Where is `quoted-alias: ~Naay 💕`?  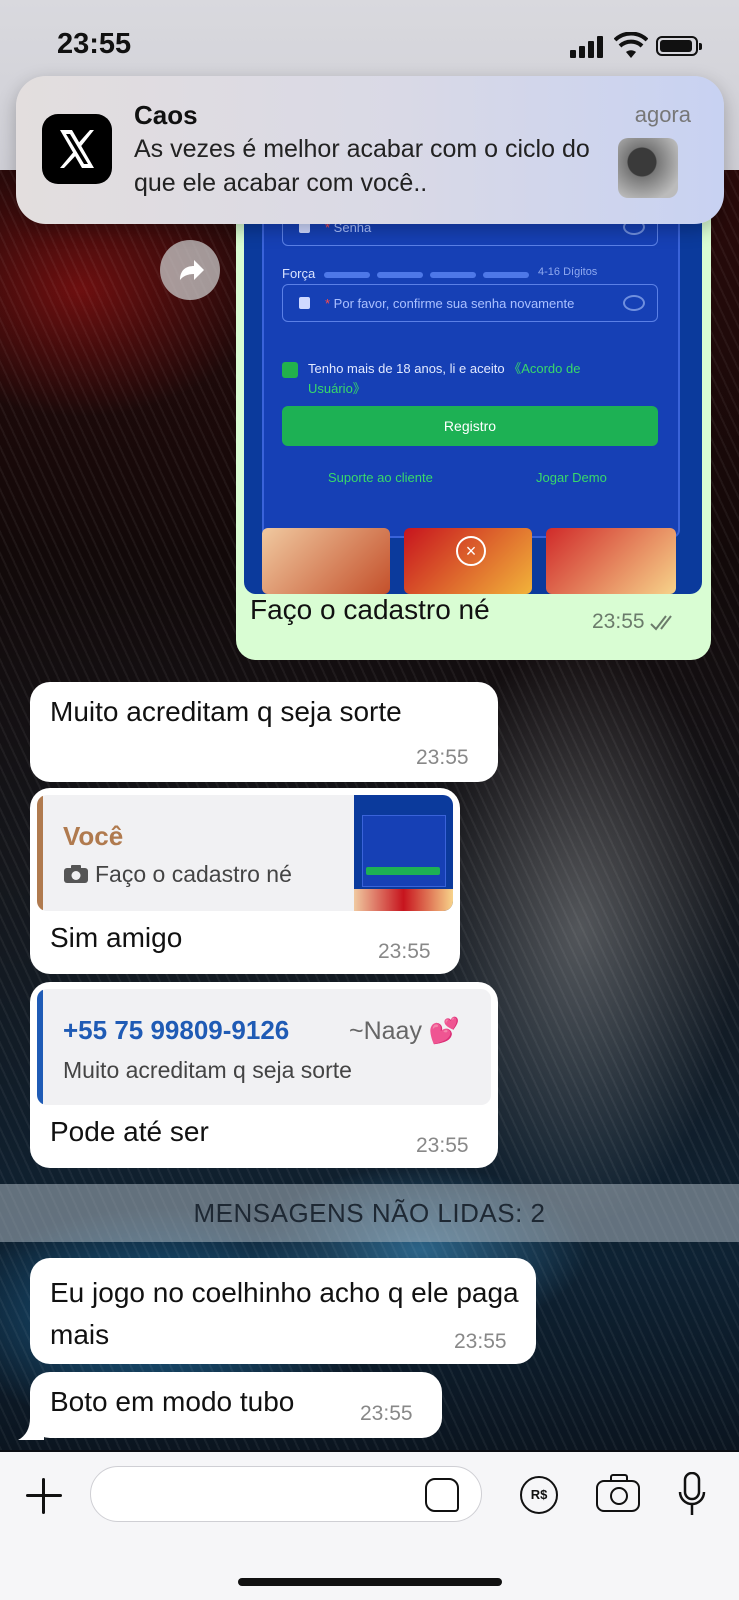 quoted-alias: ~Naay 💕 is located at coordinates (405, 1031).